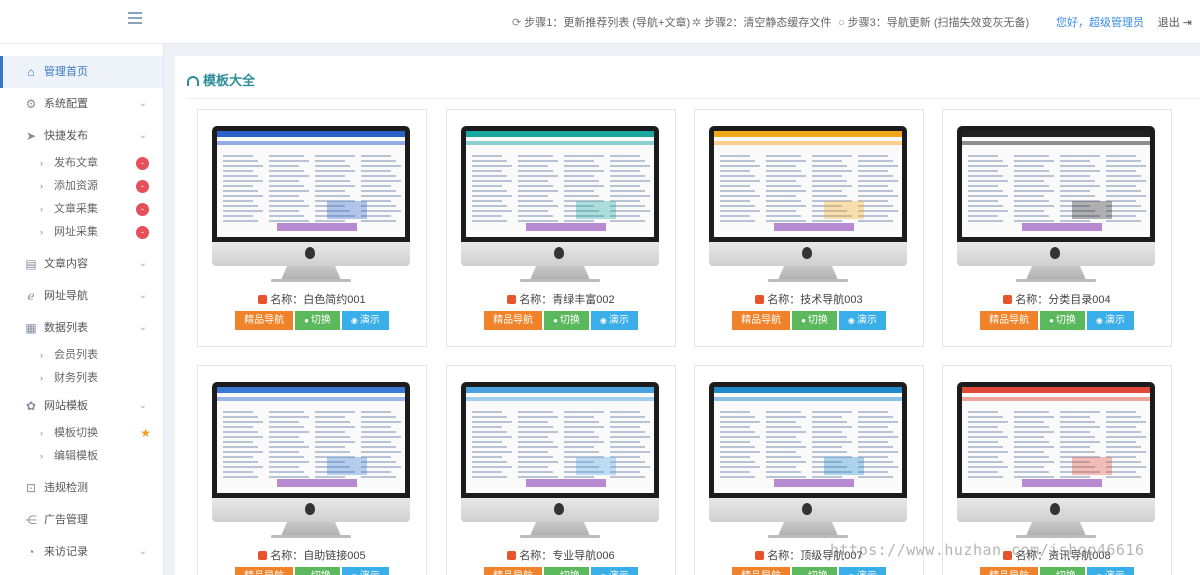  I want to click on sidebar-sub-members: › 会员列表, so click(81, 355).